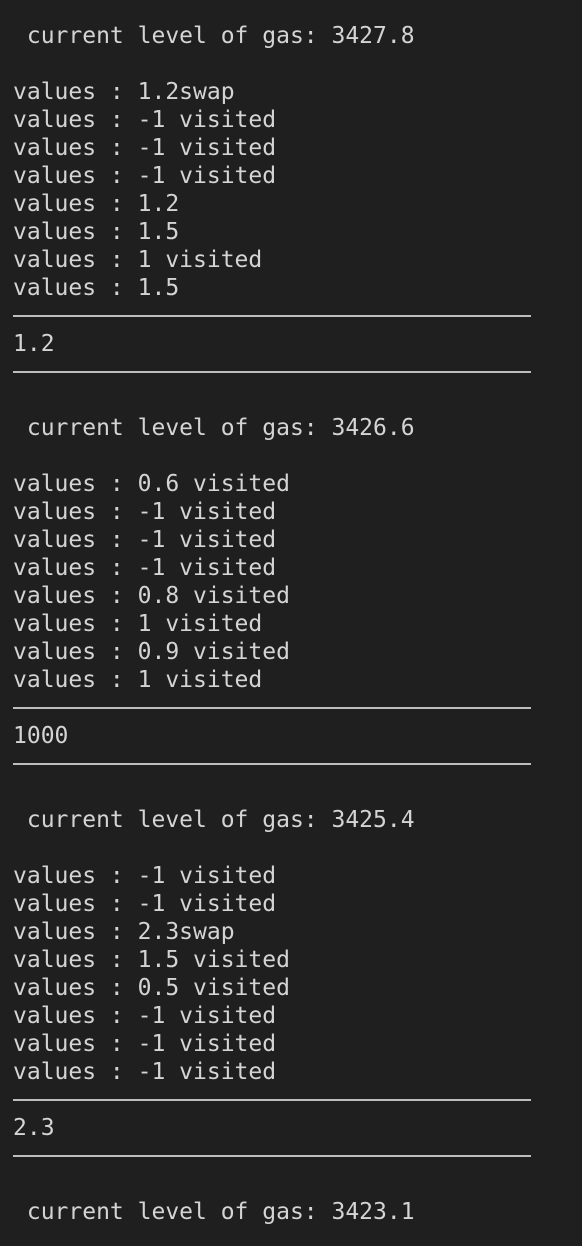  Describe the element at coordinates (124, 932) in the screenshot. I see `values-line: values : 2.3swap` at that location.